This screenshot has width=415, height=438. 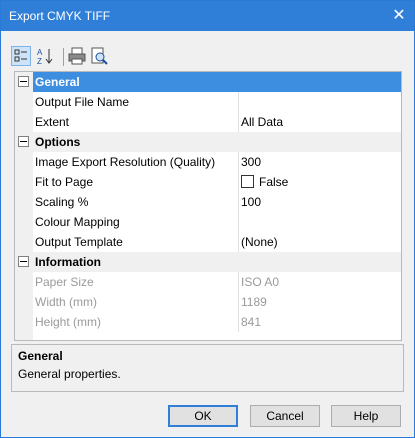 I want to click on window-title: Export CMYK TIFF, so click(x=60, y=16).